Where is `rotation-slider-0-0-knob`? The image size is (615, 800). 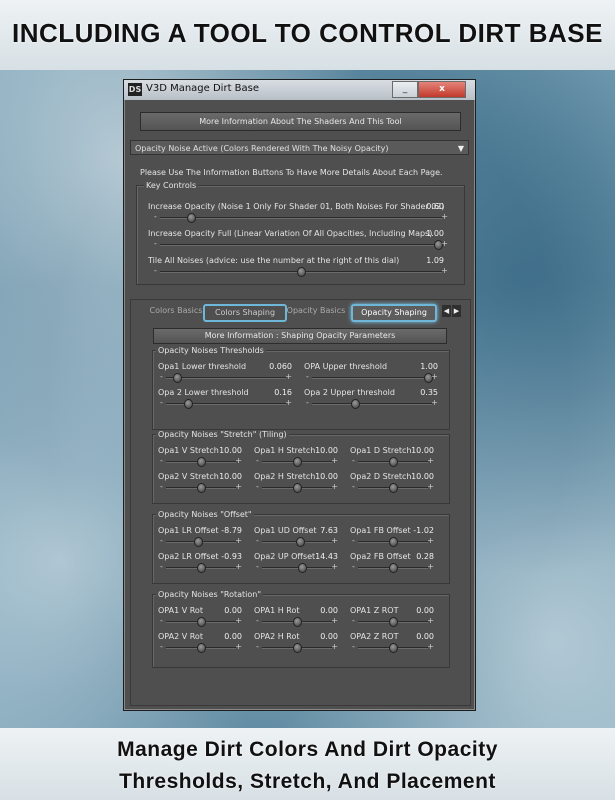
rotation-slider-0-0-knob is located at coordinates (201, 622).